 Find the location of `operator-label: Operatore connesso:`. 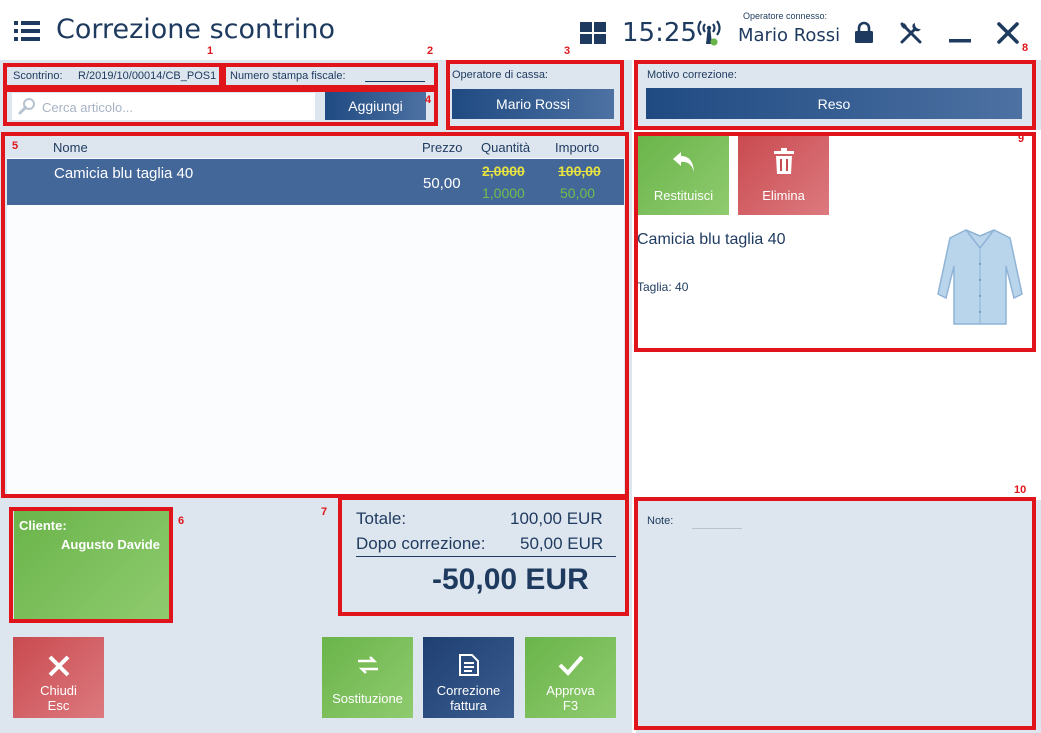

operator-label: Operatore connesso: is located at coordinates (785, 16).